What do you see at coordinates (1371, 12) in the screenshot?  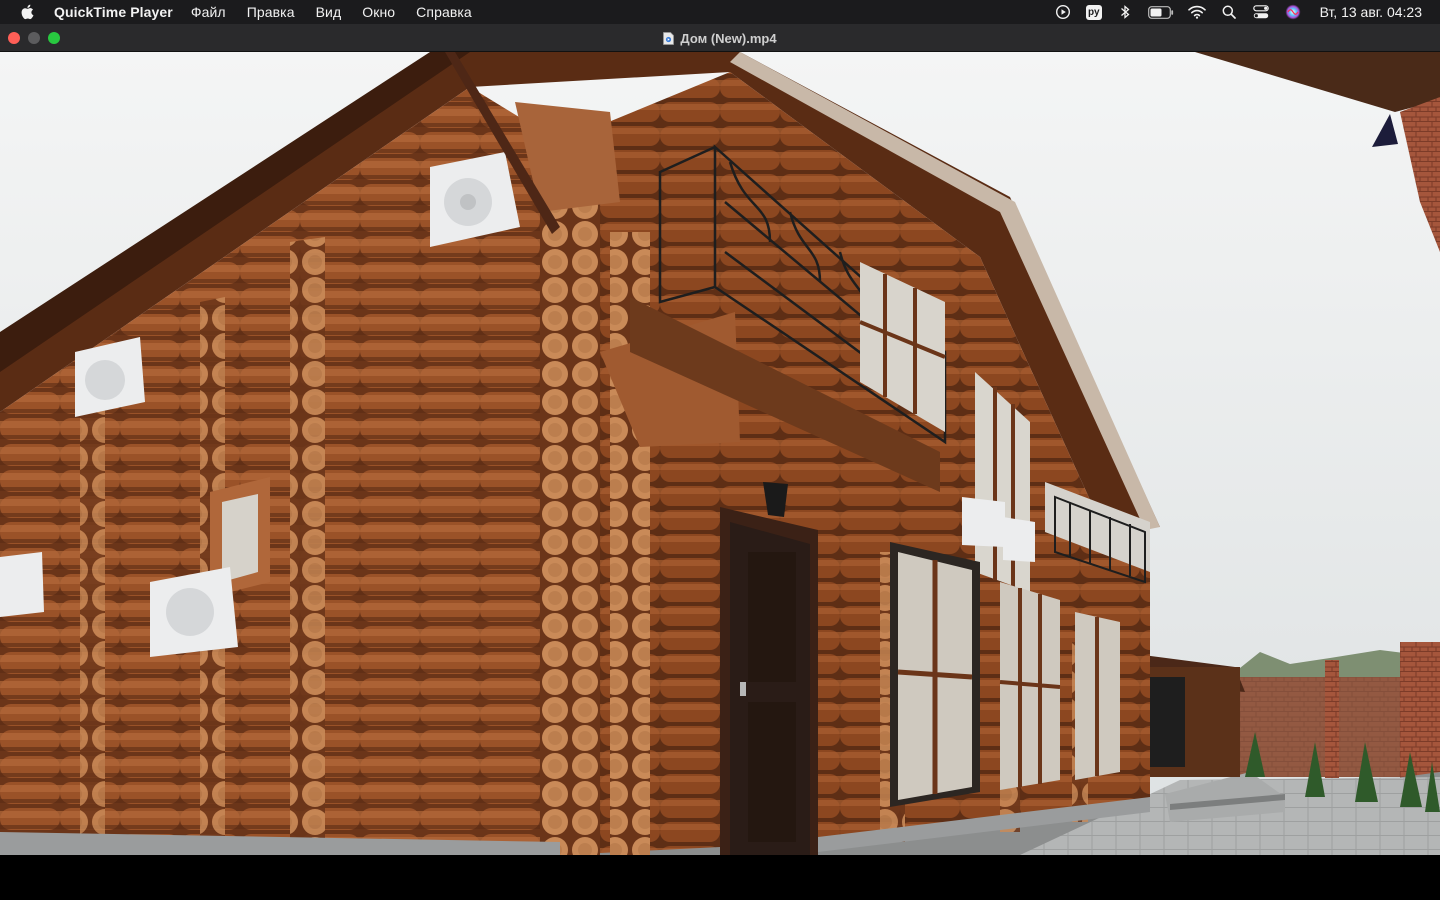 I see `menu-clock: Вт, 13 авг. 04:23` at bounding box center [1371, 12].